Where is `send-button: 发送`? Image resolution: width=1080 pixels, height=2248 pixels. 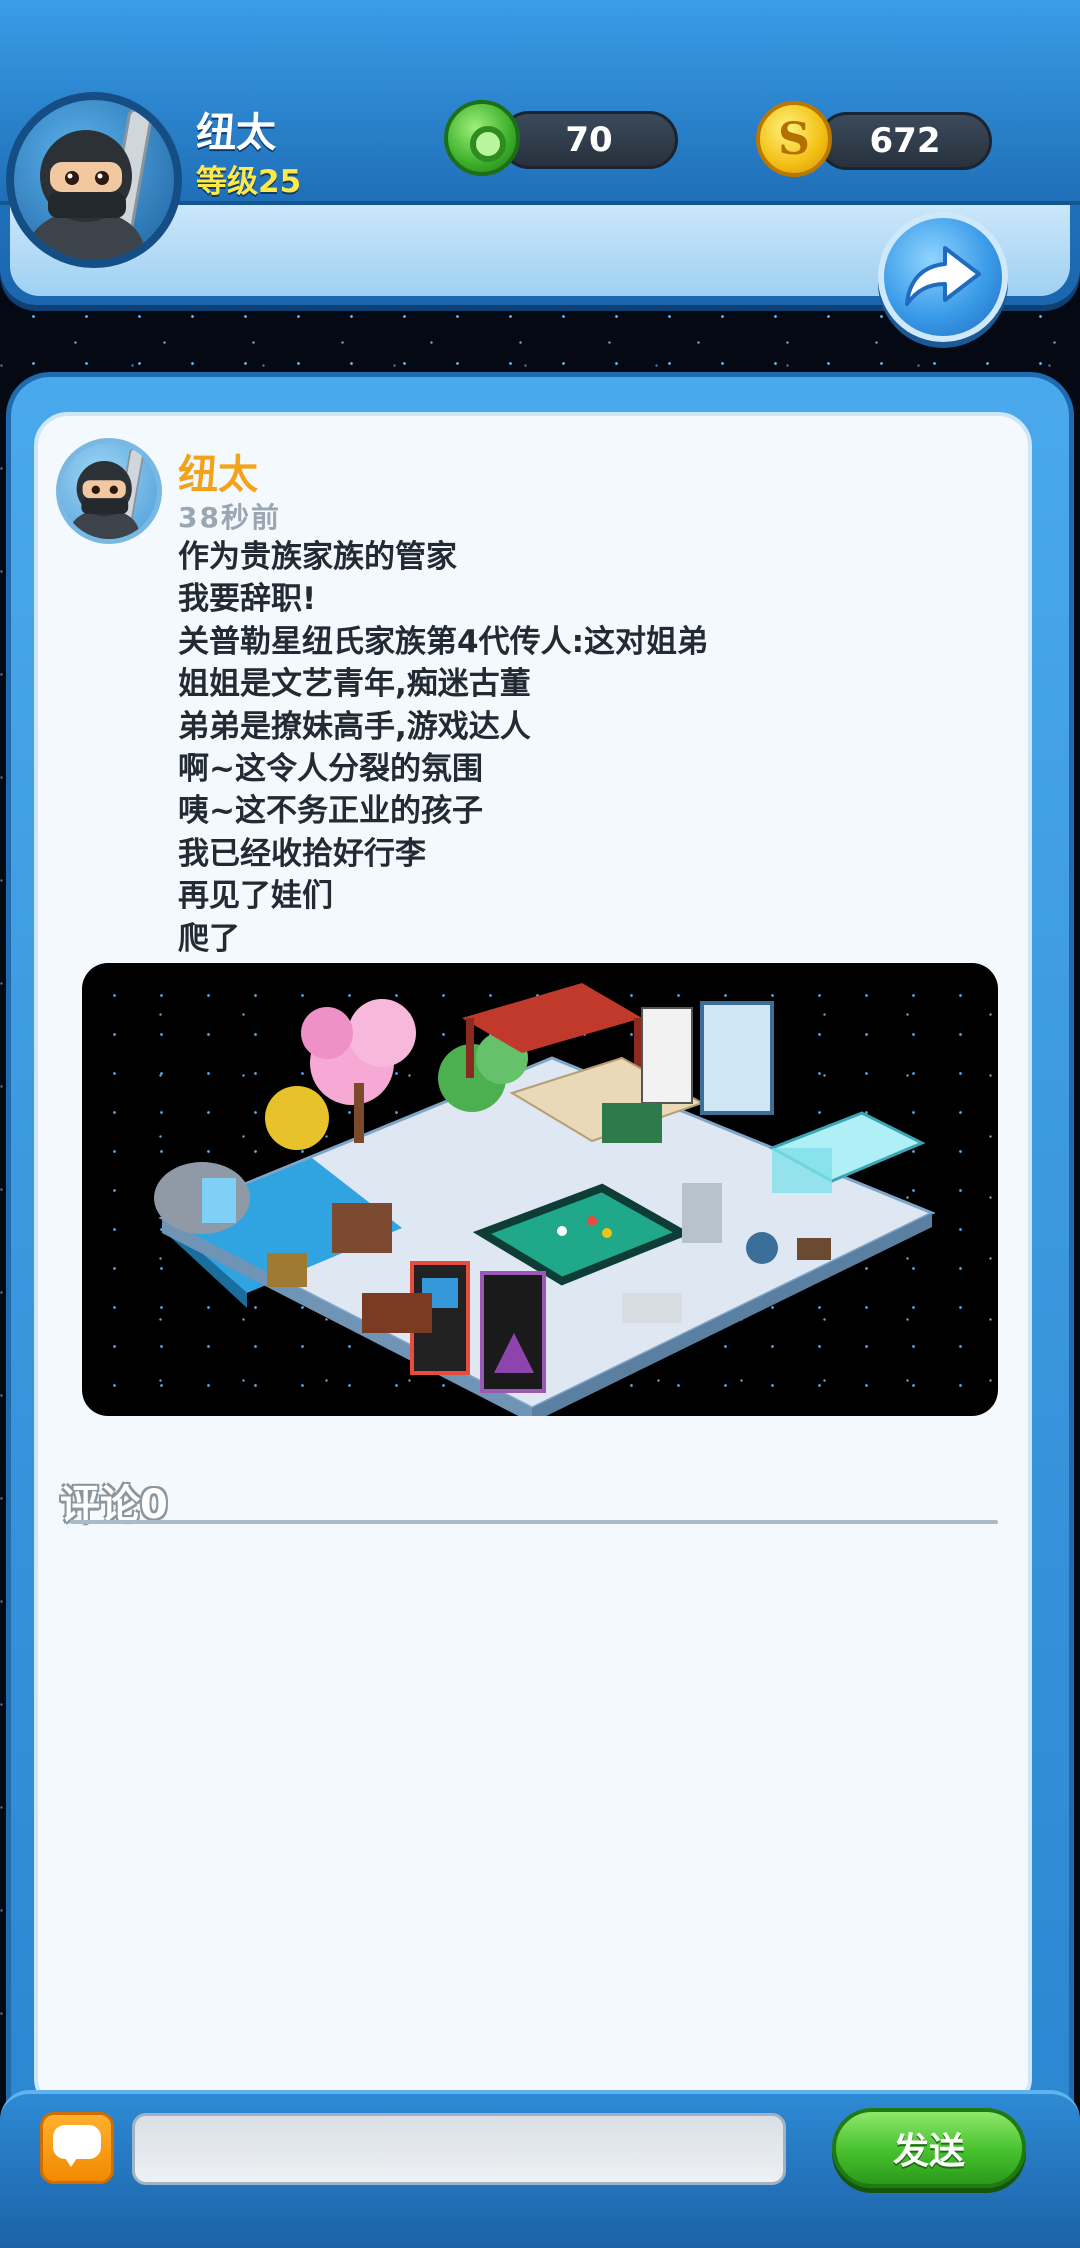
send-button: 发送 is located at coordinates (929, 2148).